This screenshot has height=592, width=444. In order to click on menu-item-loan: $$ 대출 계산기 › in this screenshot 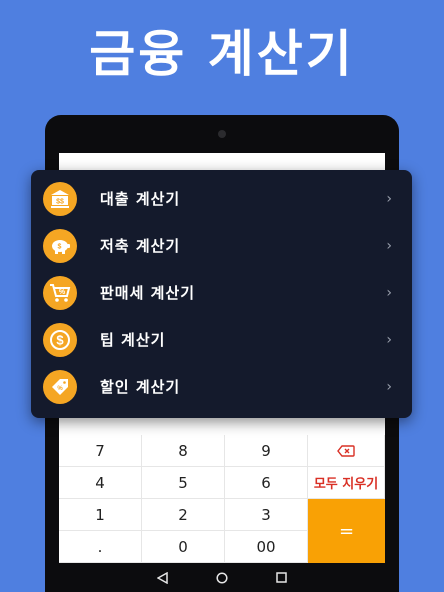, I will do `click(221, 198)`.